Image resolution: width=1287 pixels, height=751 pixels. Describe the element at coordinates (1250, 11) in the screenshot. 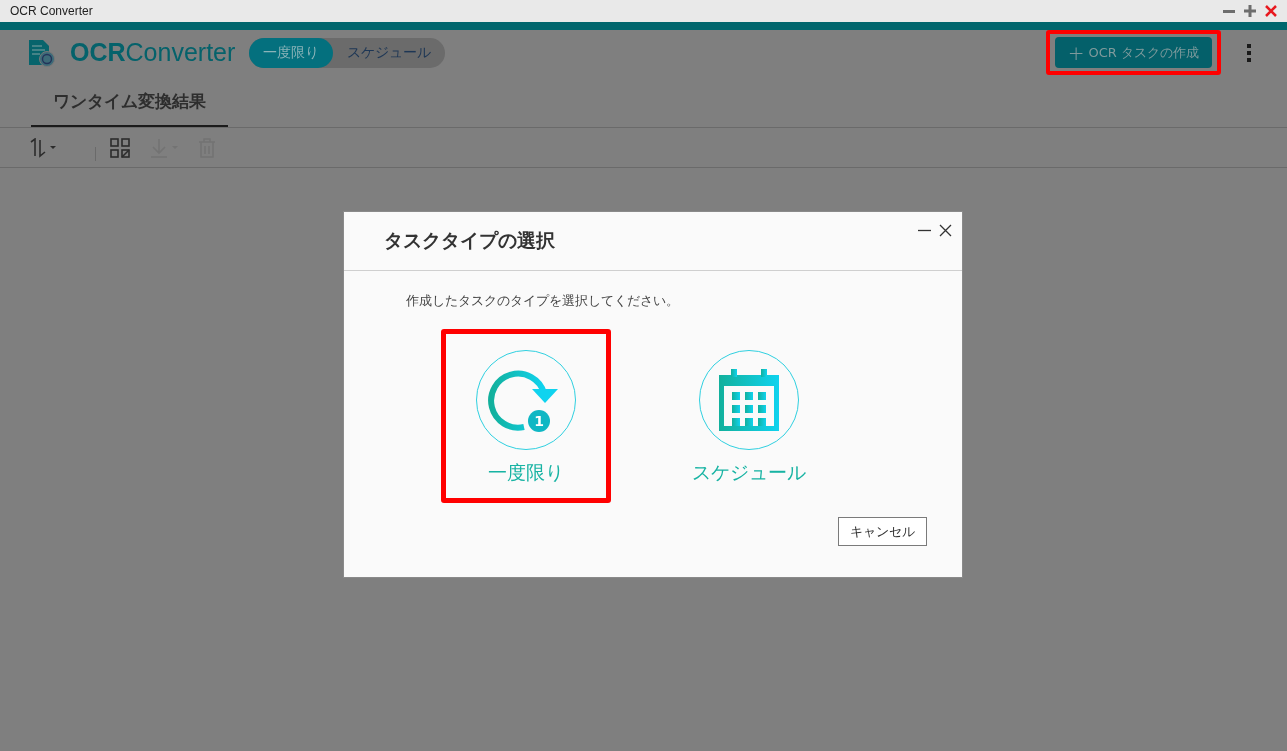

I see `maximize-icon` at that location.